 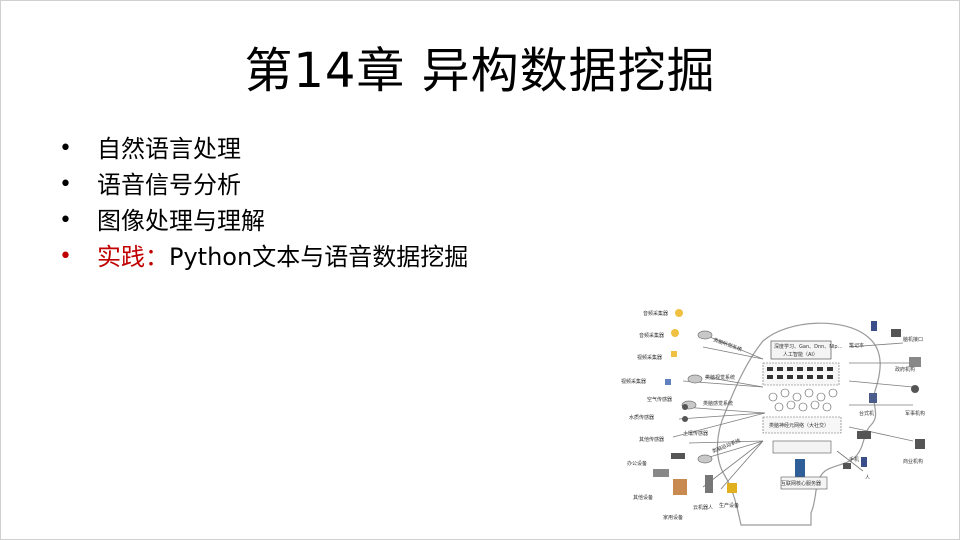 I want to click on device-label: 手机, so click(x=854, y=459).